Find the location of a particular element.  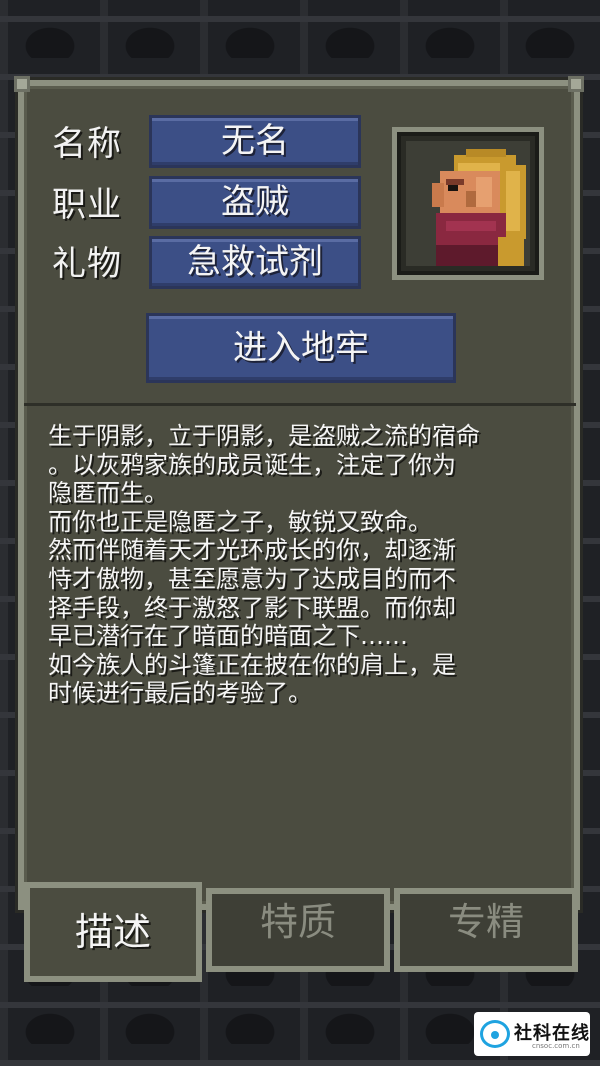

rogue-hero-portrait-icon is located at coordinates (468, 203).